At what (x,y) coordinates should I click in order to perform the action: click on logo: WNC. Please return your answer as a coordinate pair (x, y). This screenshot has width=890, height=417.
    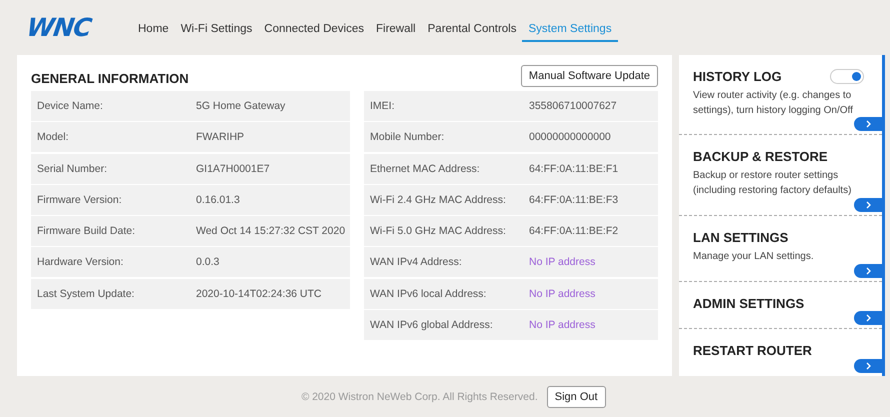
    Looking at the image, I should click on (59, 27).